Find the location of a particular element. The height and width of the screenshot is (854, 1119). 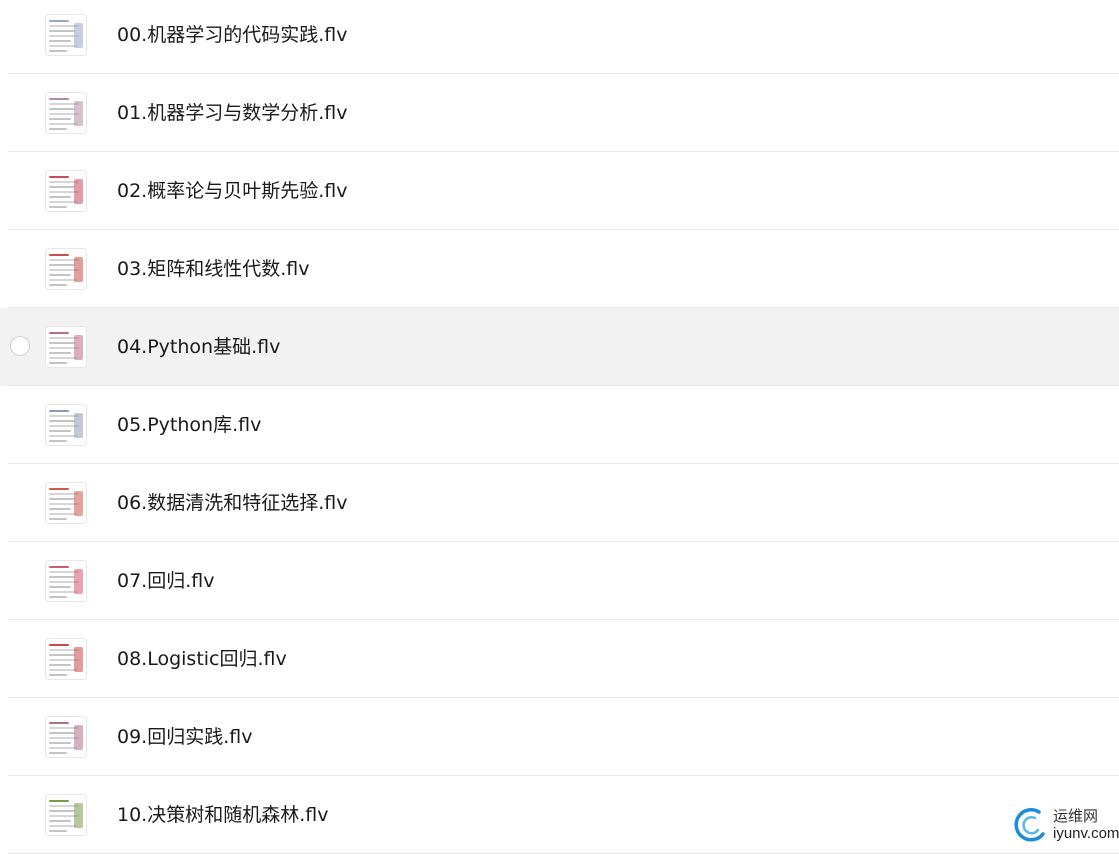

file-name: 07.回归.flv is located at coordinates (165, 581).